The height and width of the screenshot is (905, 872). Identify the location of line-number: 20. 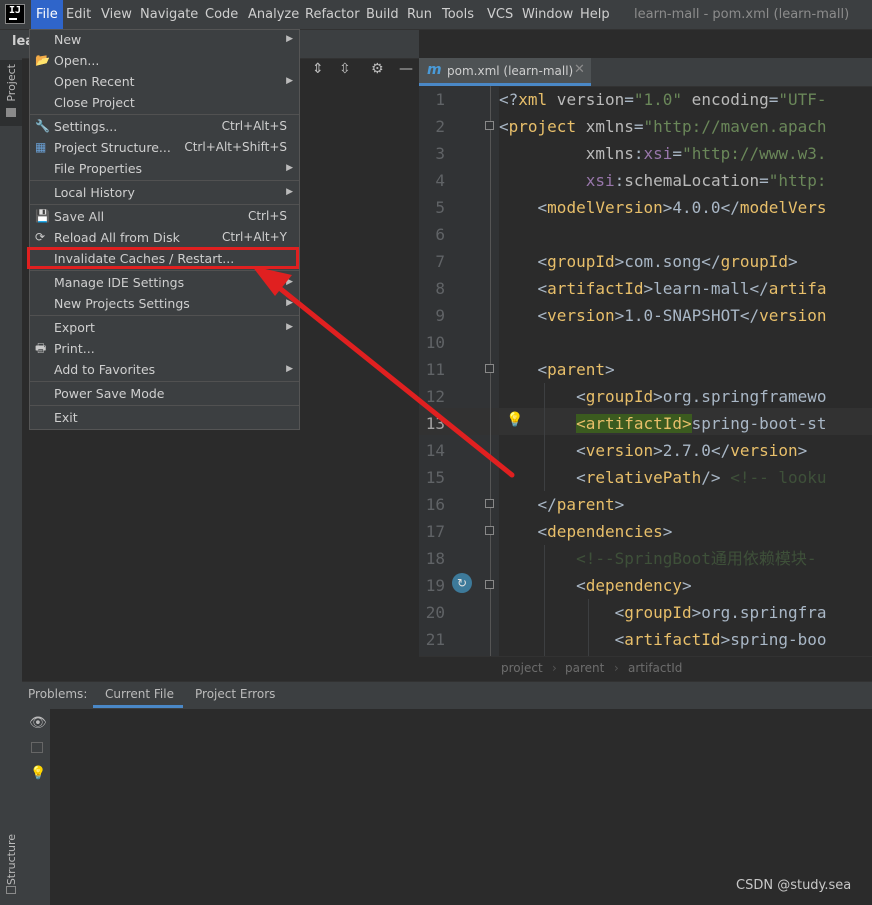
(435, 612).